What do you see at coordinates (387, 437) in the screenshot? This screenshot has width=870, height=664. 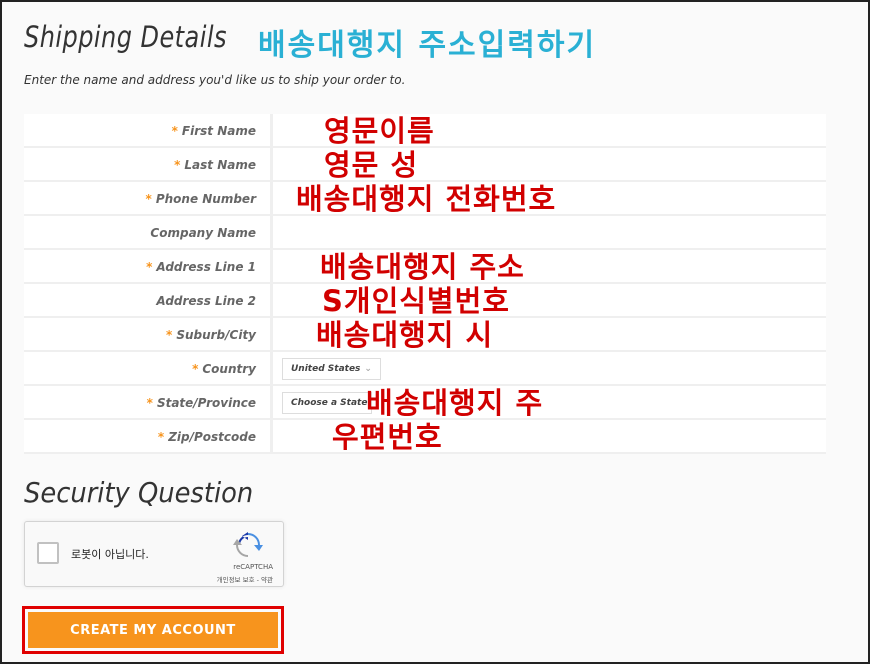 I see `field-annotation: 우편번호` at bounding box center [387, 437].